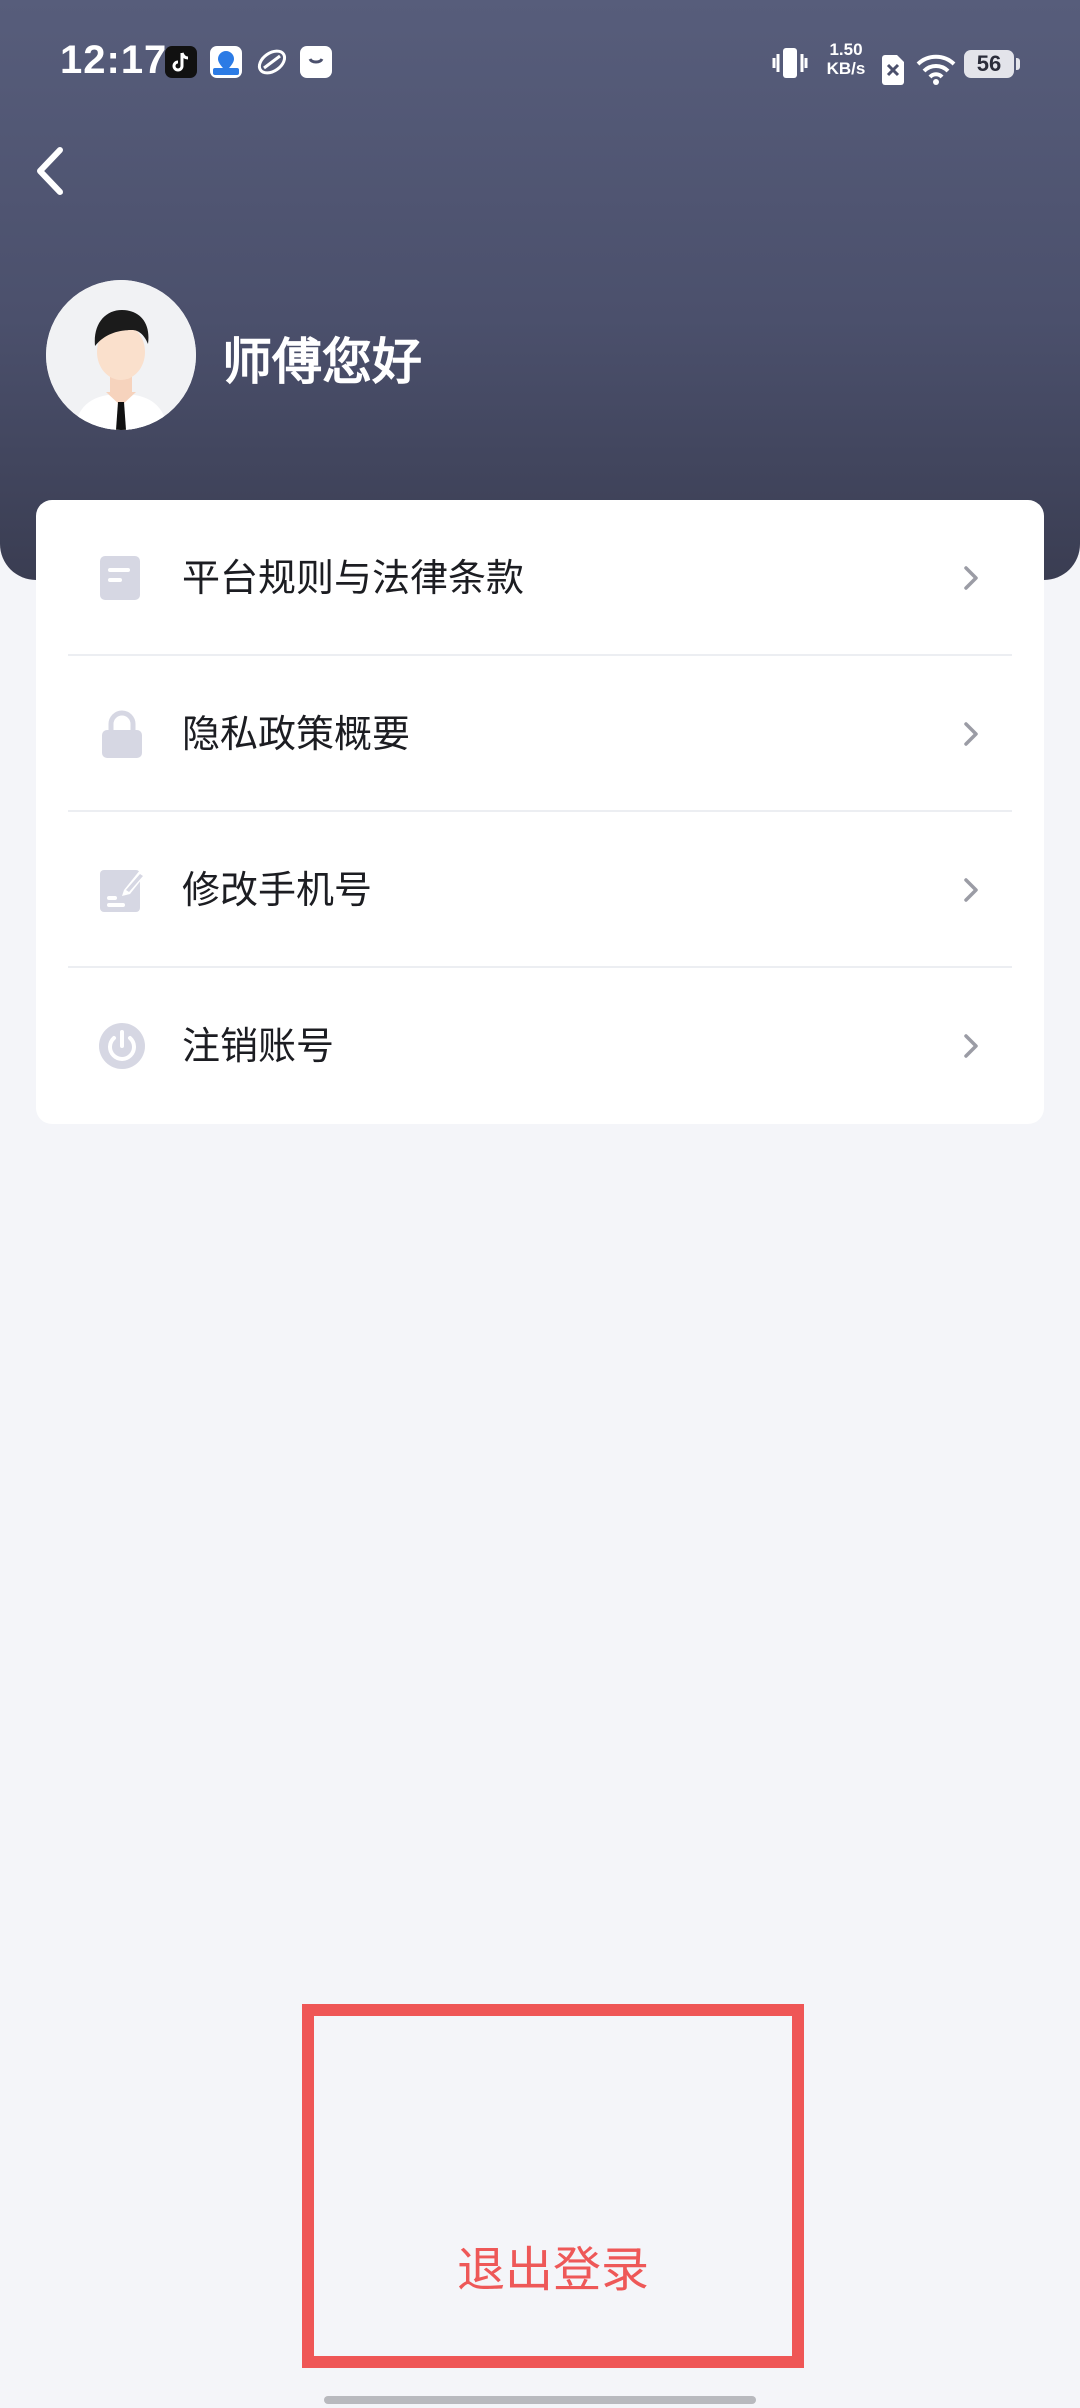 The width and height of the screenshot is (1080, 2408). I want to click on battery-icon: 56, so click(989, 64).